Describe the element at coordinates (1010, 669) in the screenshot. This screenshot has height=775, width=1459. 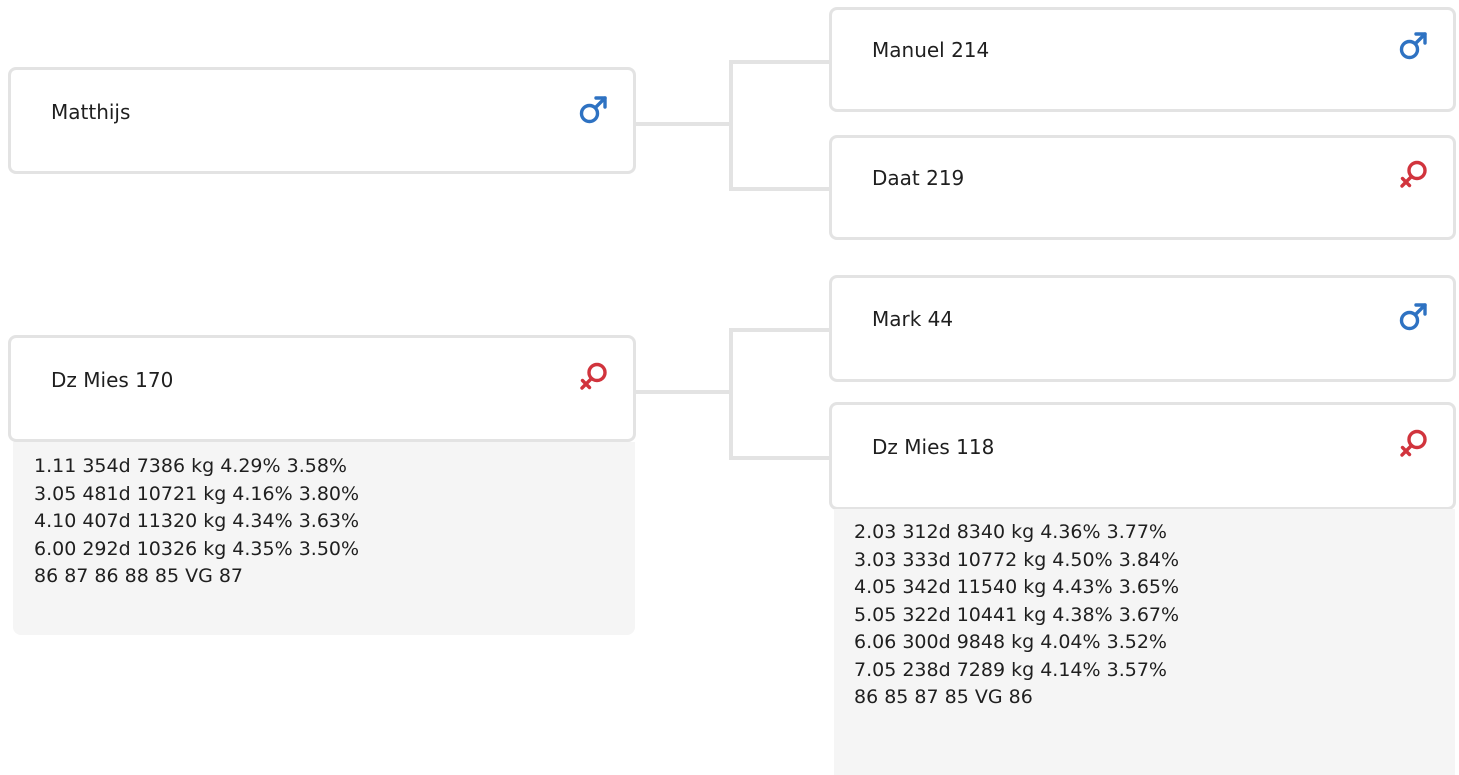
I see `stats-line: 7.05 238d 7289 kg 4.14% 3.57%` at that location.